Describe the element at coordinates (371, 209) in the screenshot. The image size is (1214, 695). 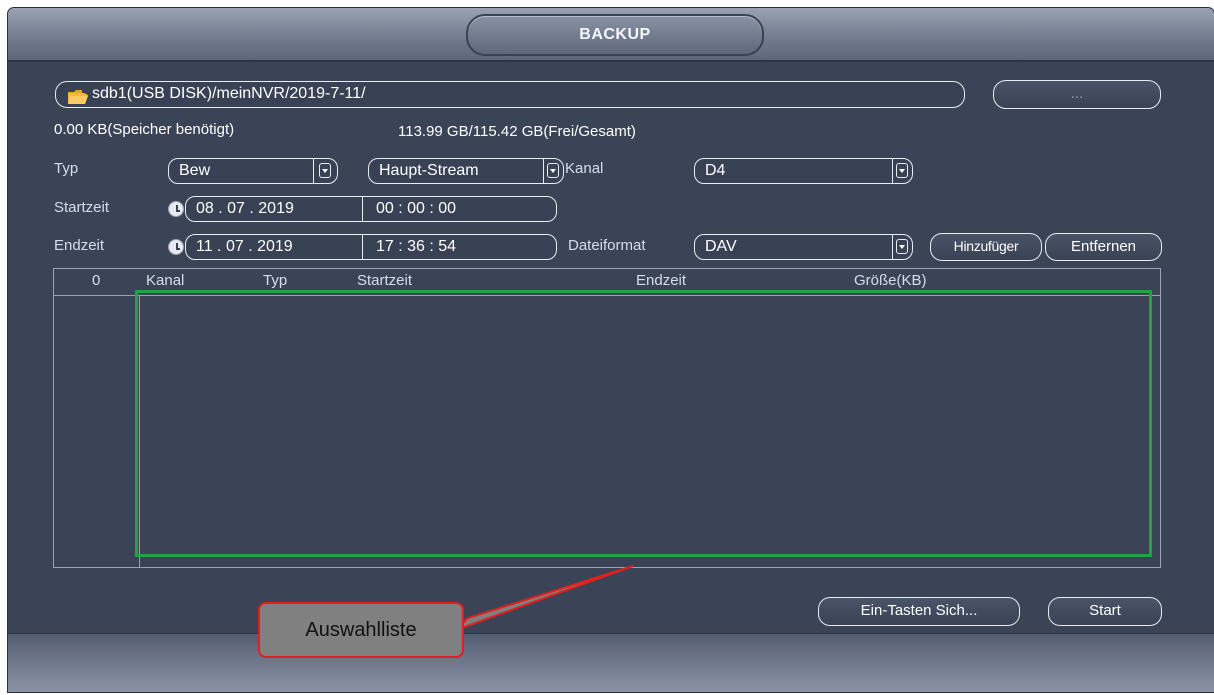
I see `start-datetime-field: 08 . 07 . 2019 00 : 00 : 00` at that location.